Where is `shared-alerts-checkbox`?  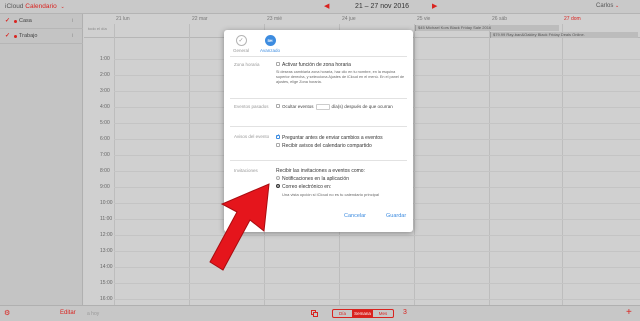
shared-alerts-checkbox is located at coordinates (278, 144).